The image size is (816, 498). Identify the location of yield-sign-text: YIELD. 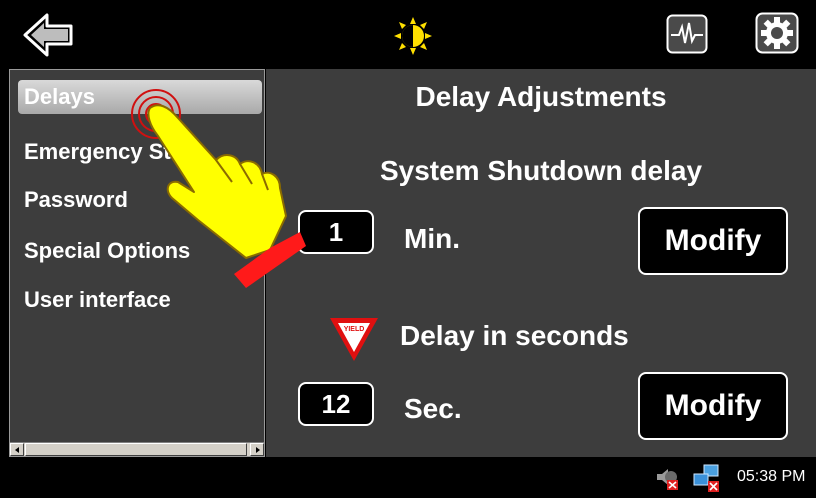
(354, 329).